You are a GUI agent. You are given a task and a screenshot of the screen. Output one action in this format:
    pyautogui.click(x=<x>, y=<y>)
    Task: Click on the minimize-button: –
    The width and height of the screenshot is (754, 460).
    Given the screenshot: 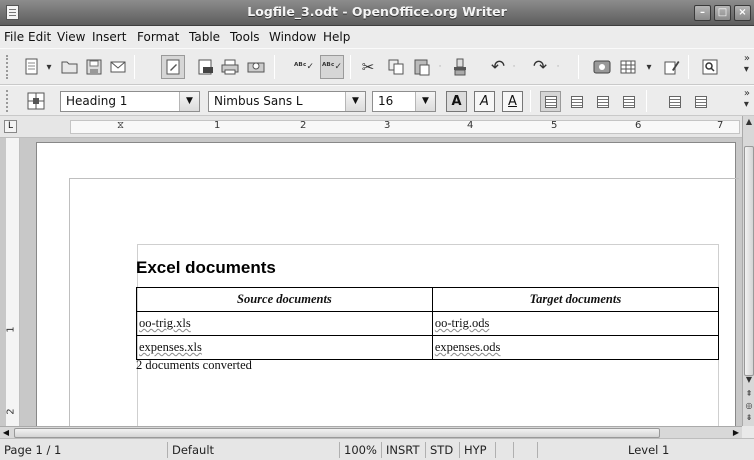 What is the action you would take?
    pyautogui.click(x=702, y=13)
    